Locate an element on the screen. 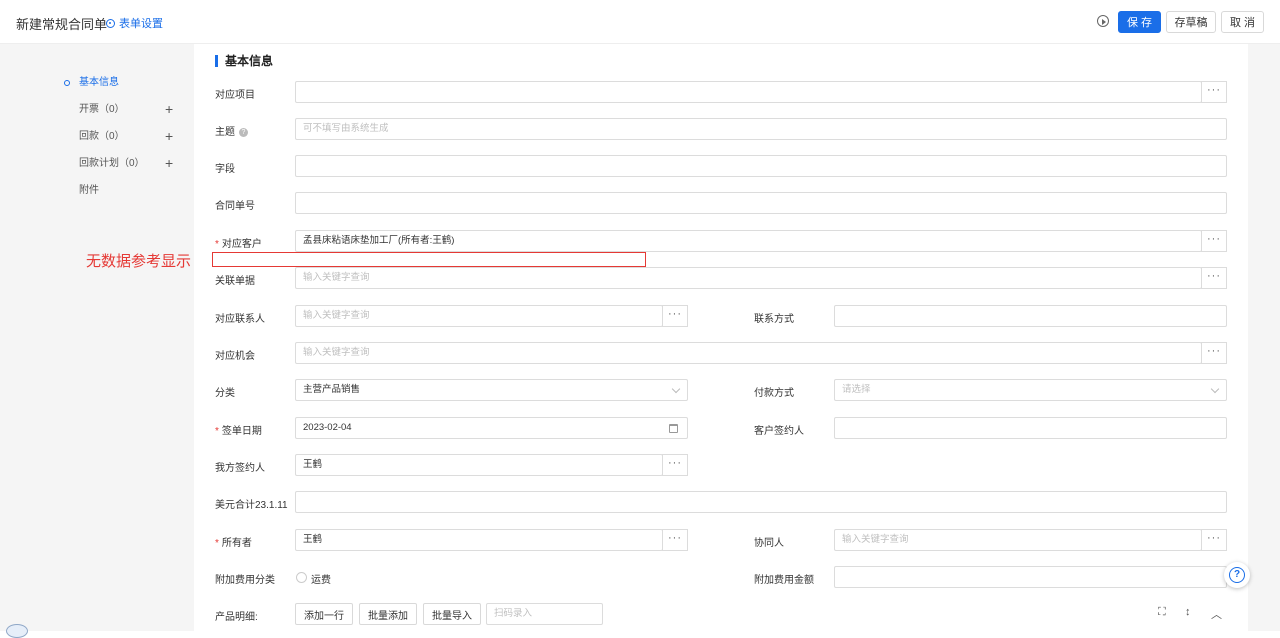 Image resolution: width=1280 pixels, height=638 pixels. project-label: 对应项目 is located at coordinates (235, 95).